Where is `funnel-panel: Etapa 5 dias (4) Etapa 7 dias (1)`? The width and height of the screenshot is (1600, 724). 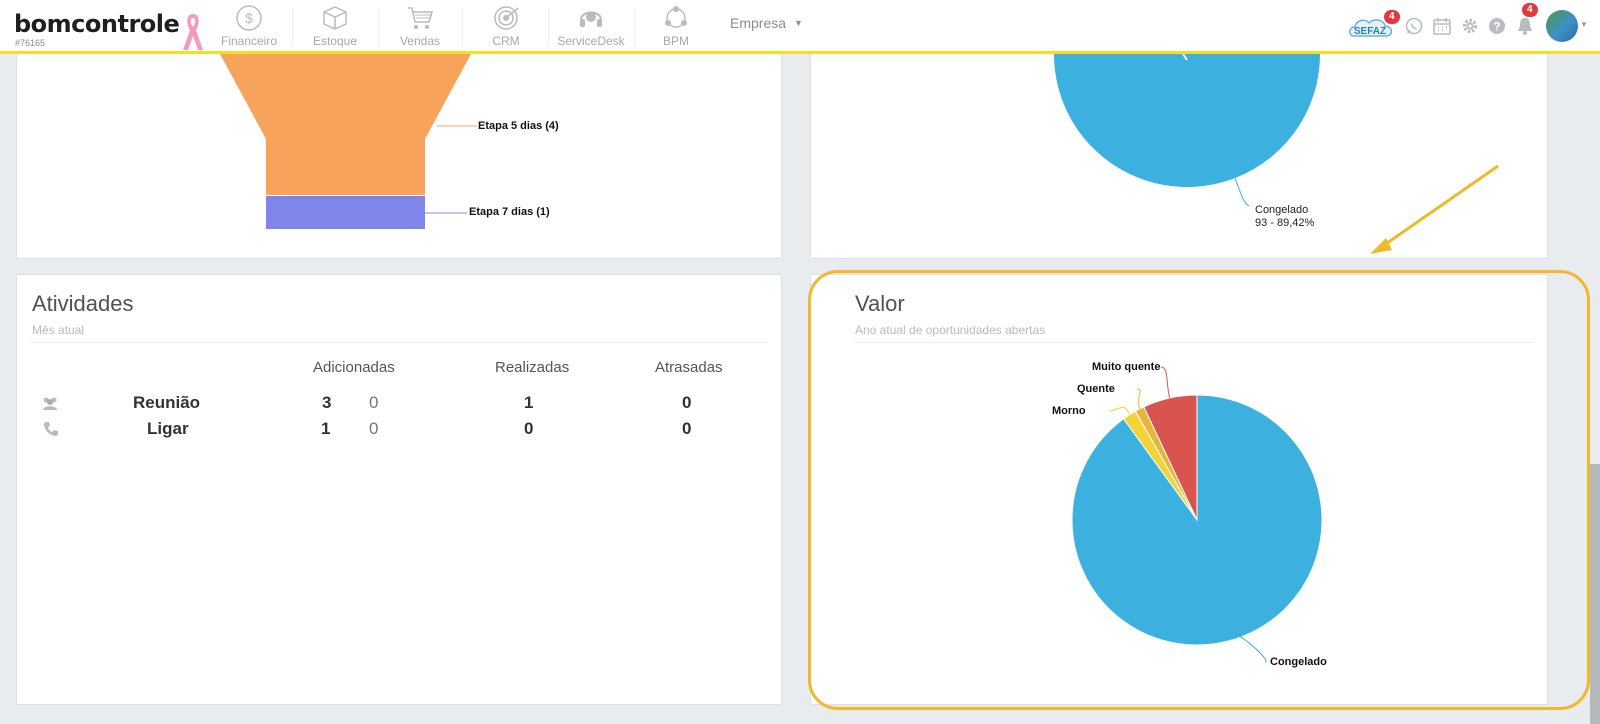 funnel-panel: Etapa 5 dias (4) Etapa 7 dias (1) is located at coordinates (399, 156).